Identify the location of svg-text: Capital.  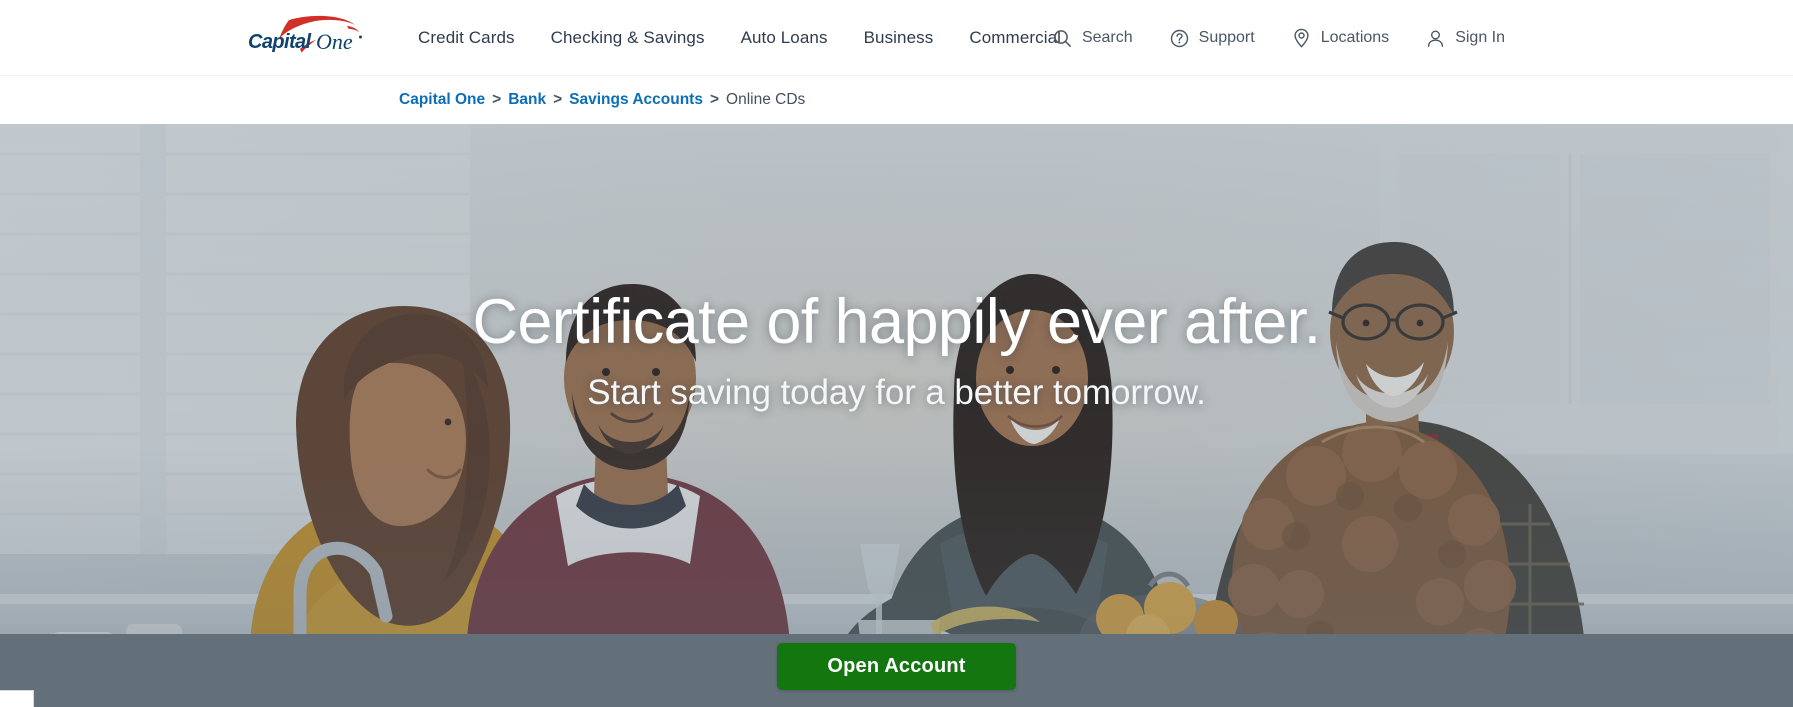
(280, 42).